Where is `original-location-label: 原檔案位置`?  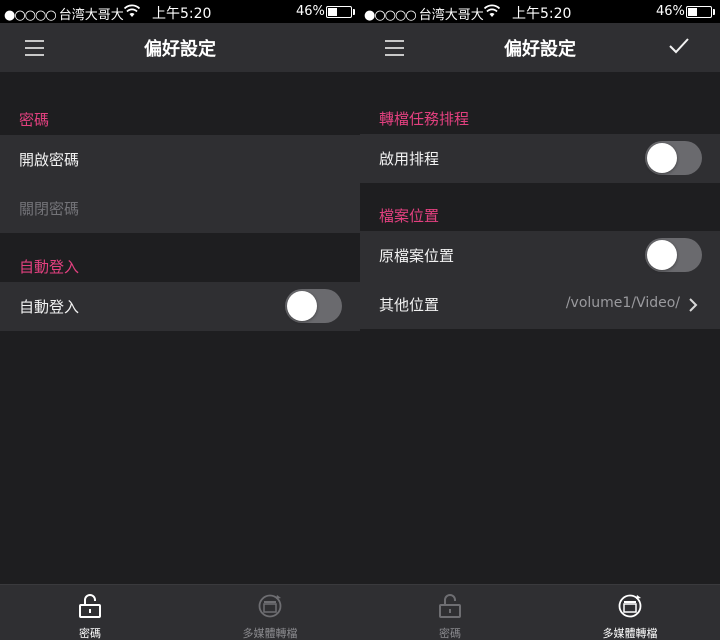
original-location-label: 原檔案位置 is located at coordinates (417, 256).